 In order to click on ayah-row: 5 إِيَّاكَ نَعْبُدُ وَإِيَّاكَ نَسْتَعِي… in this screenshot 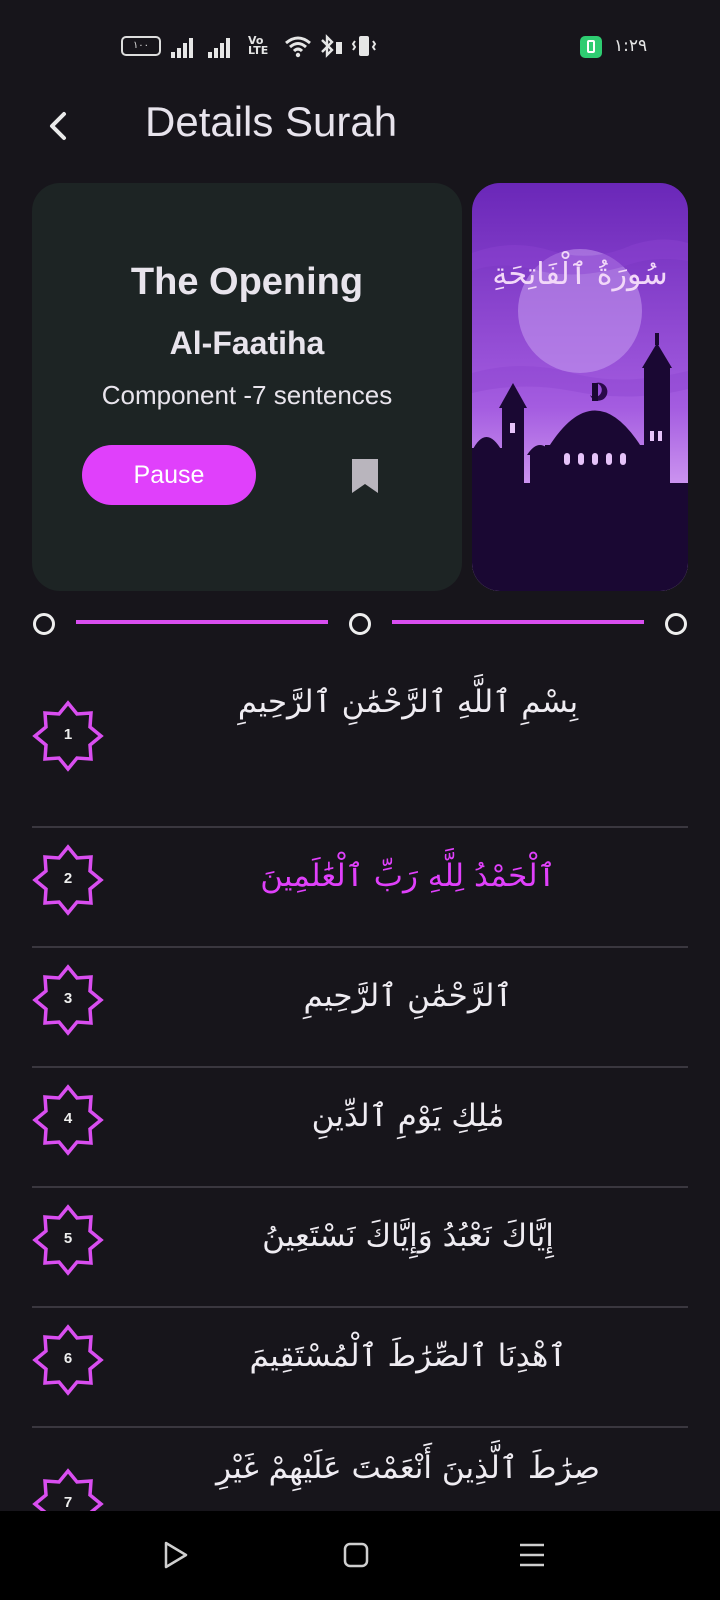, I will do `click(360, 1248)`.